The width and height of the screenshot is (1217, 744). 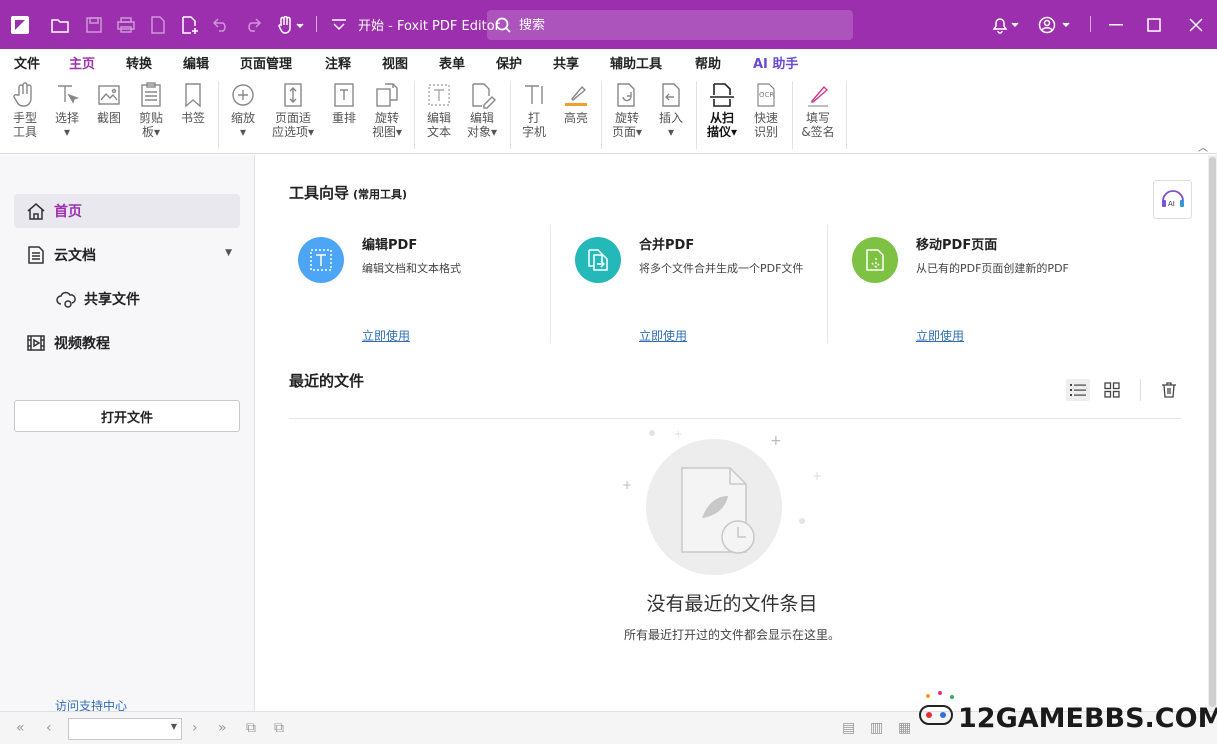 I want to click on clipboard-icon, so click(x=151, y=94).